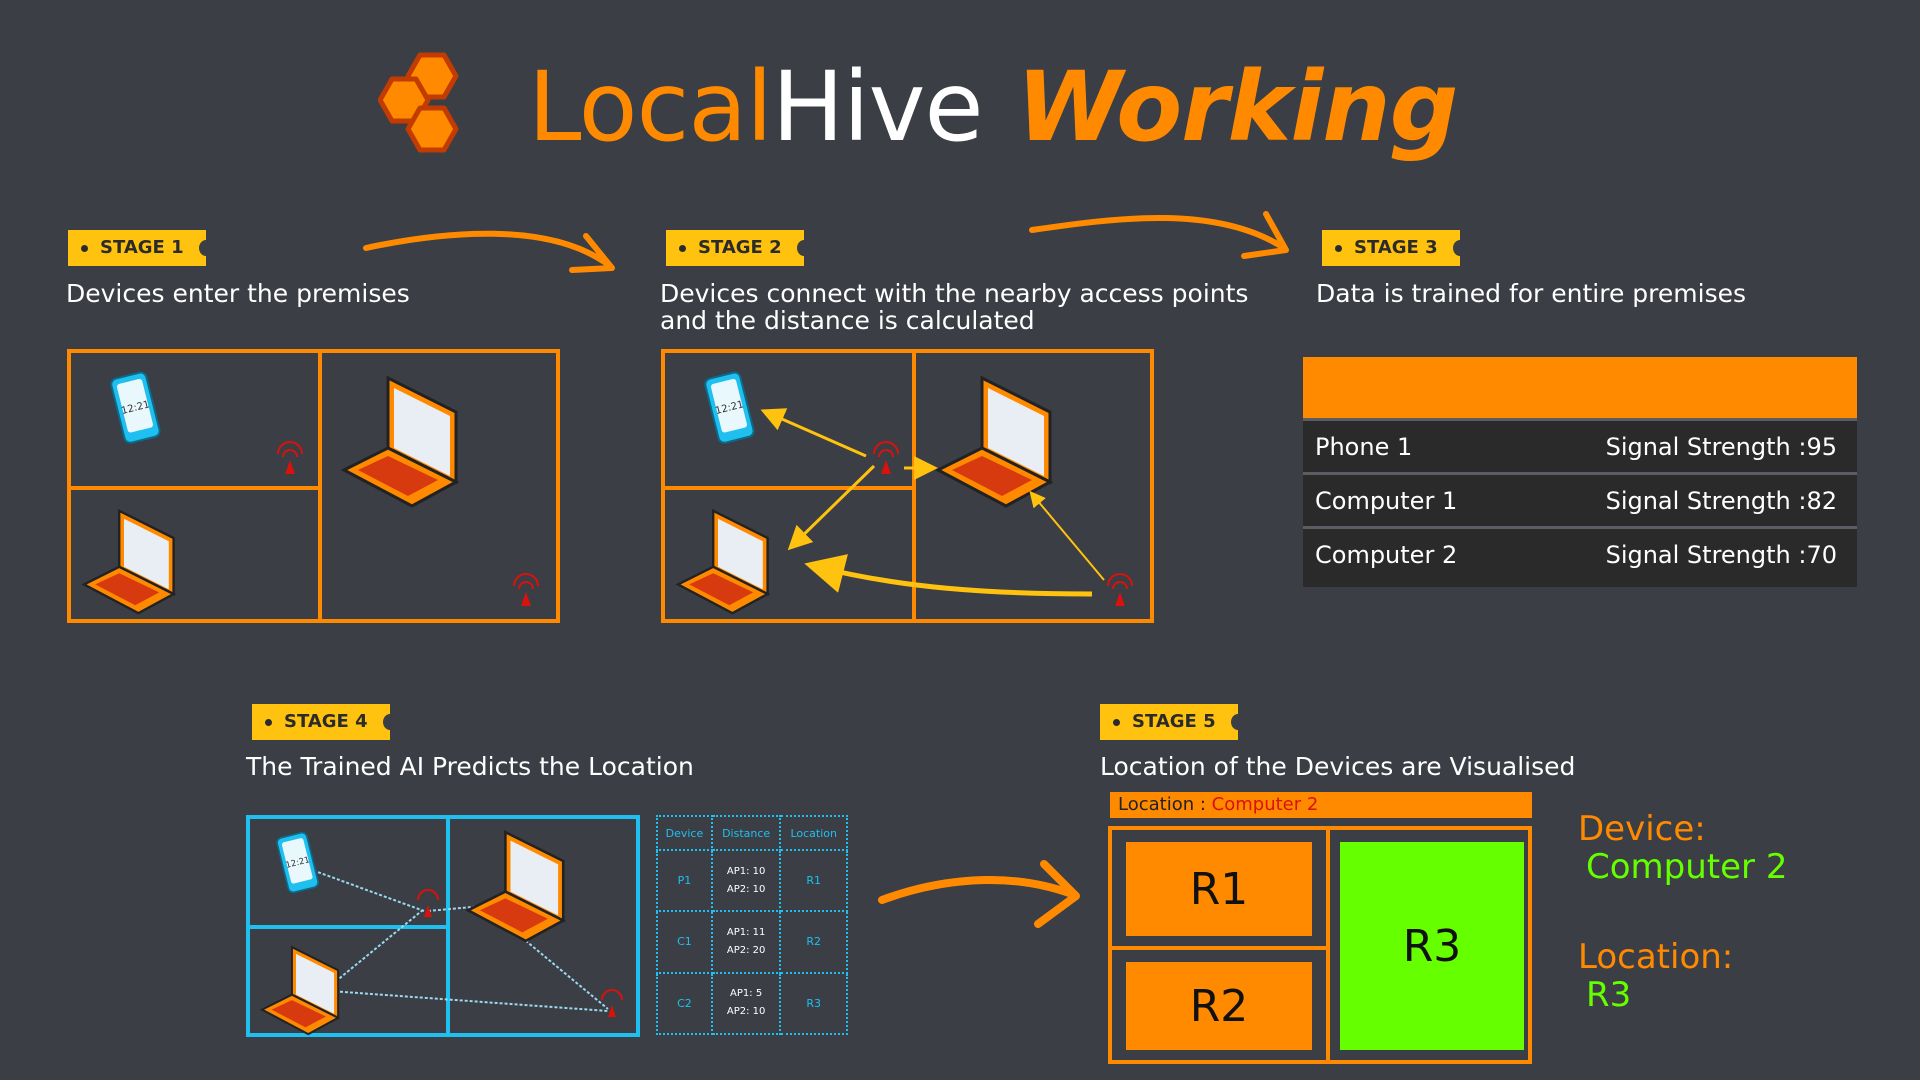 The height and width of the screenshot is (1080, 1920). I want to click on device-cell: C1, so click(684, 942).